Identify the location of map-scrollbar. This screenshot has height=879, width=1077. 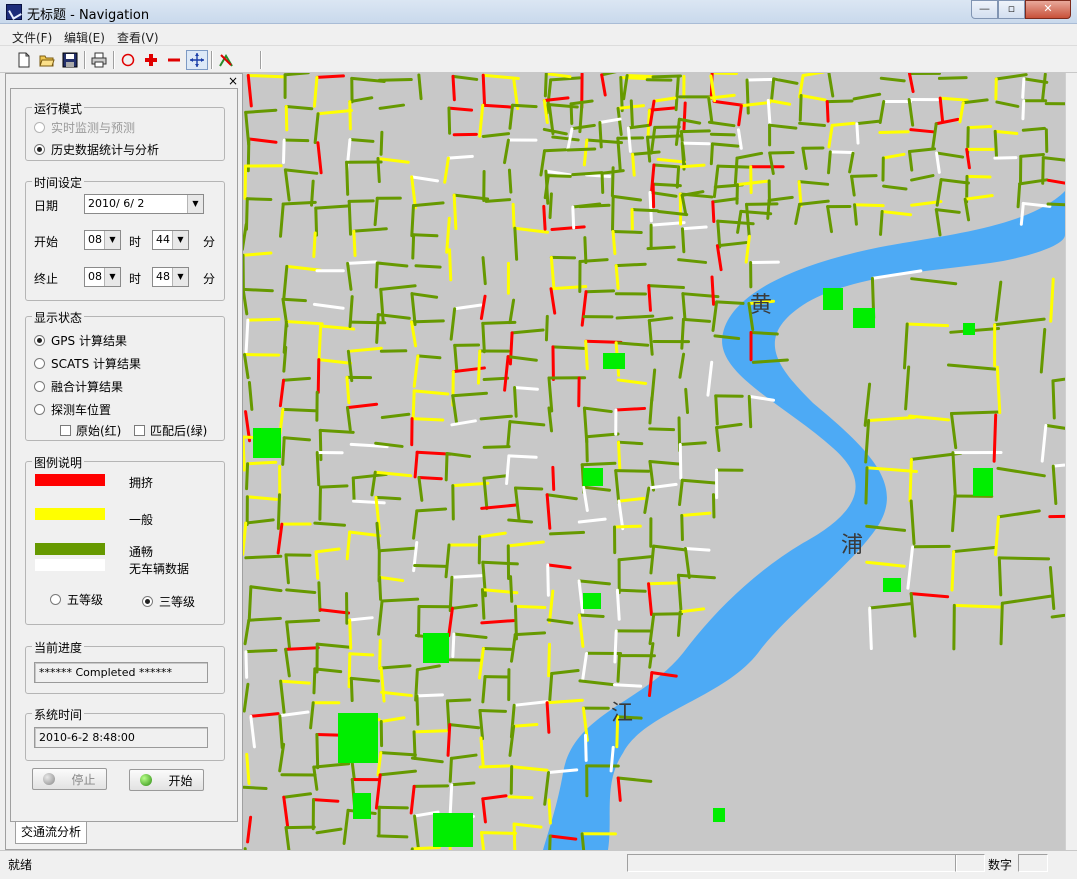
(1071, 461).